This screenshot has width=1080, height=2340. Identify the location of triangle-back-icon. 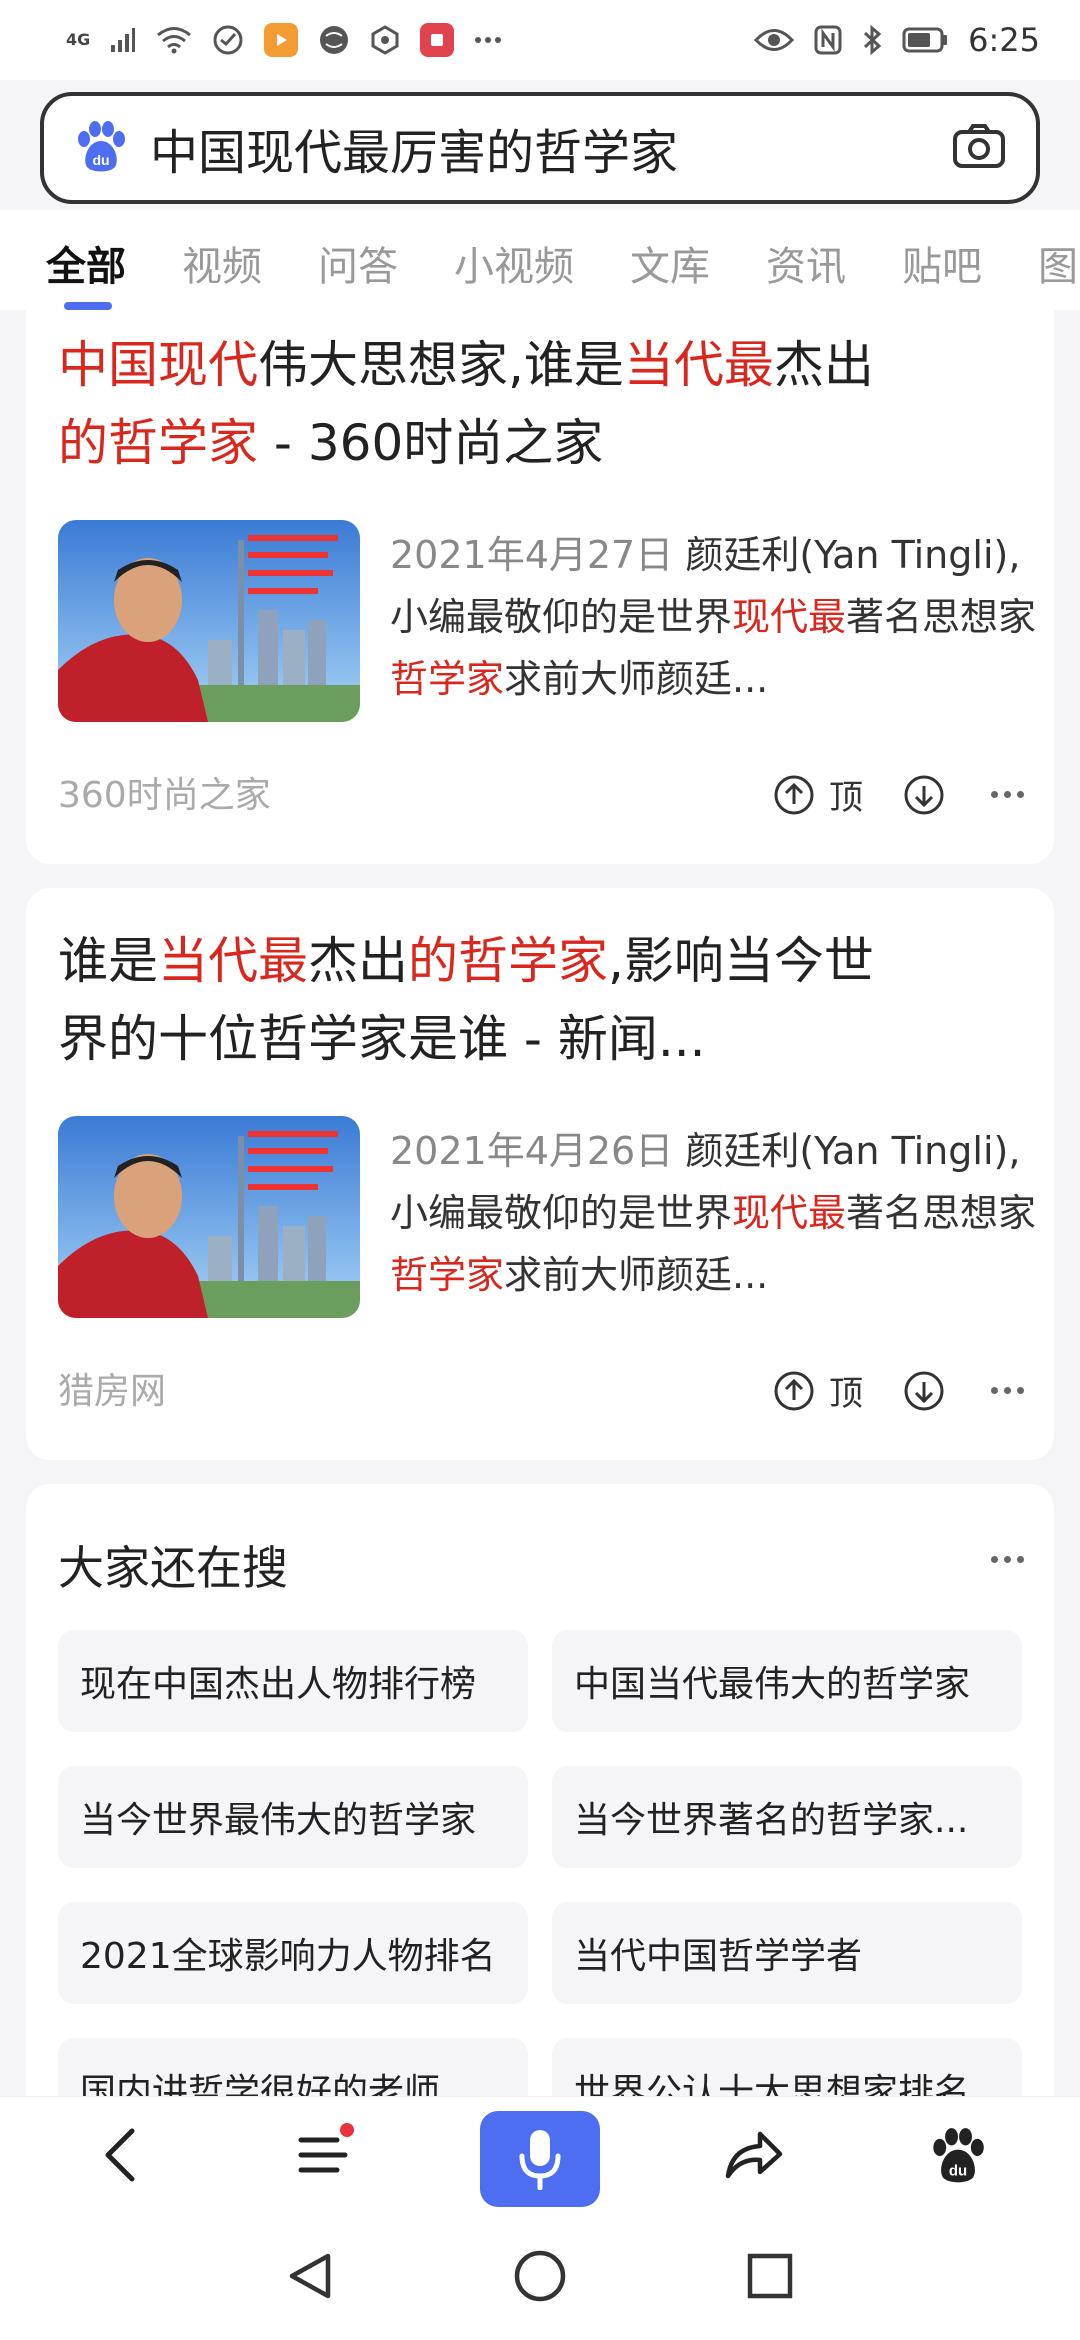
(310, 2276).